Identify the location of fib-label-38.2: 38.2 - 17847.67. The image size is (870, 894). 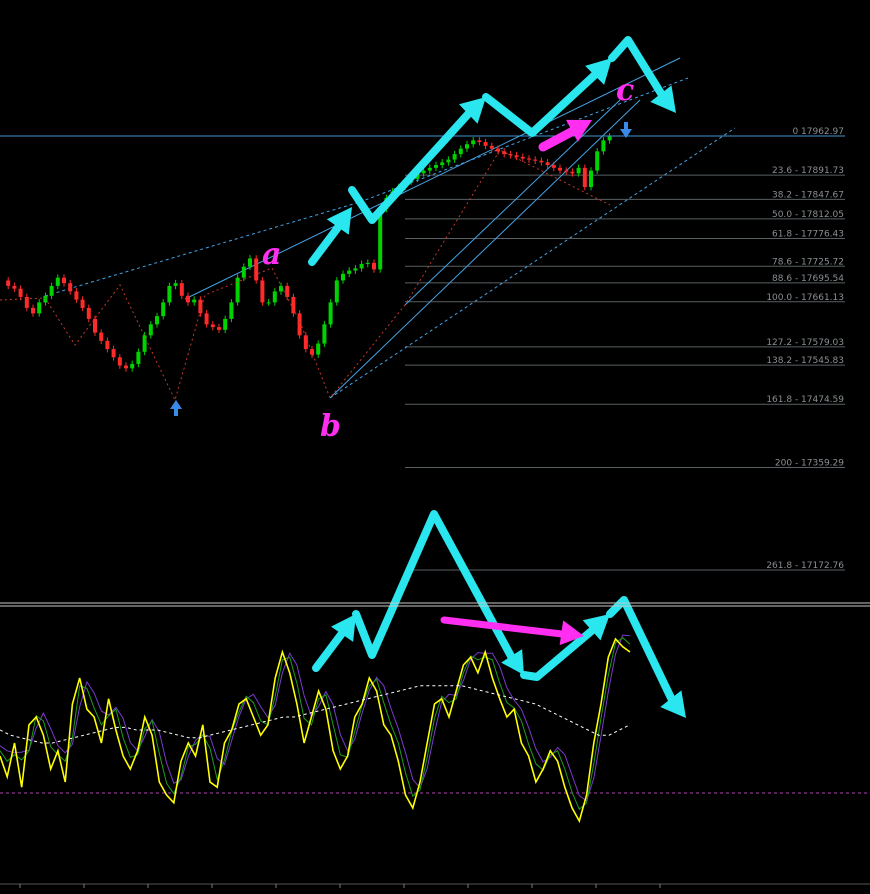
(808, 195).